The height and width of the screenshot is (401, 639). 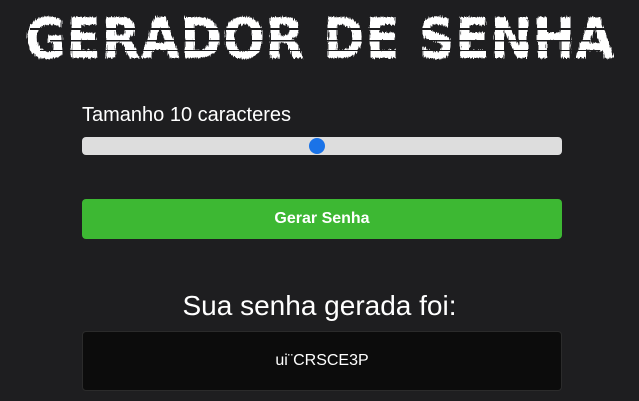 I want to click on length-label: Tamanho 10 caracteres, so click(x=187, y=115).